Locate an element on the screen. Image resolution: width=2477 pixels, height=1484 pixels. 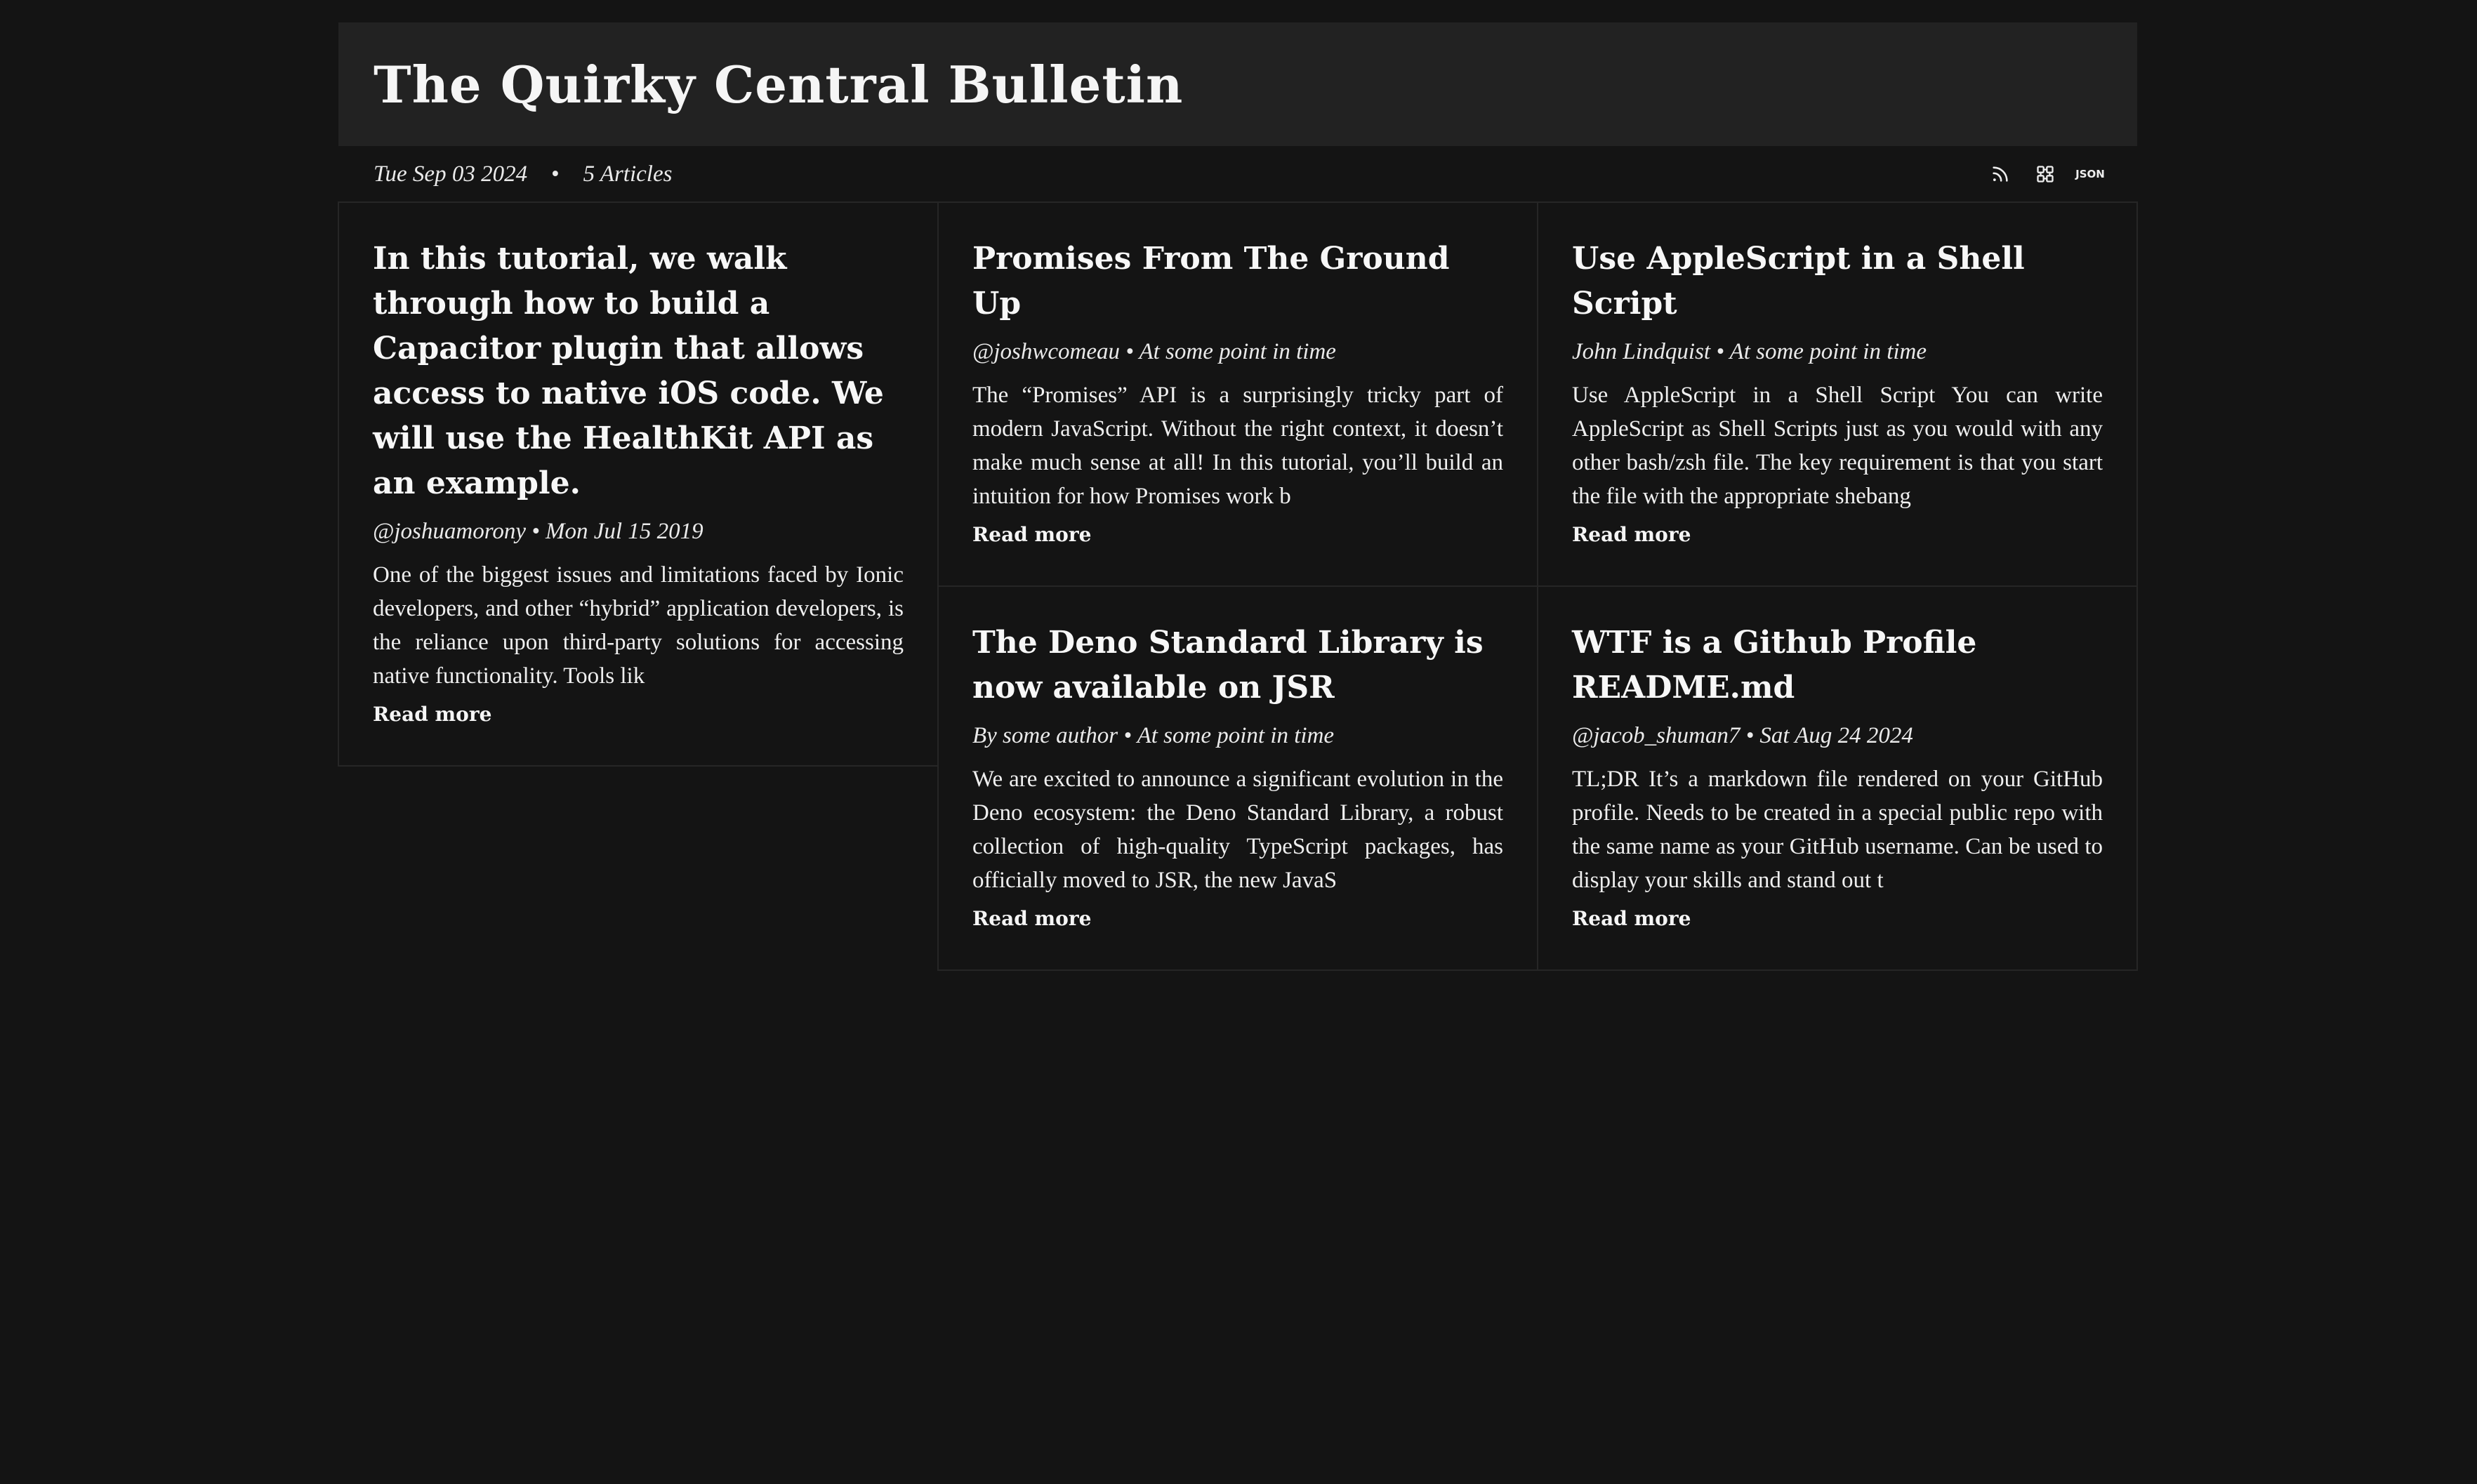
masthead: The Quirky Central Bulletin is located at coordinates (1237, 84).